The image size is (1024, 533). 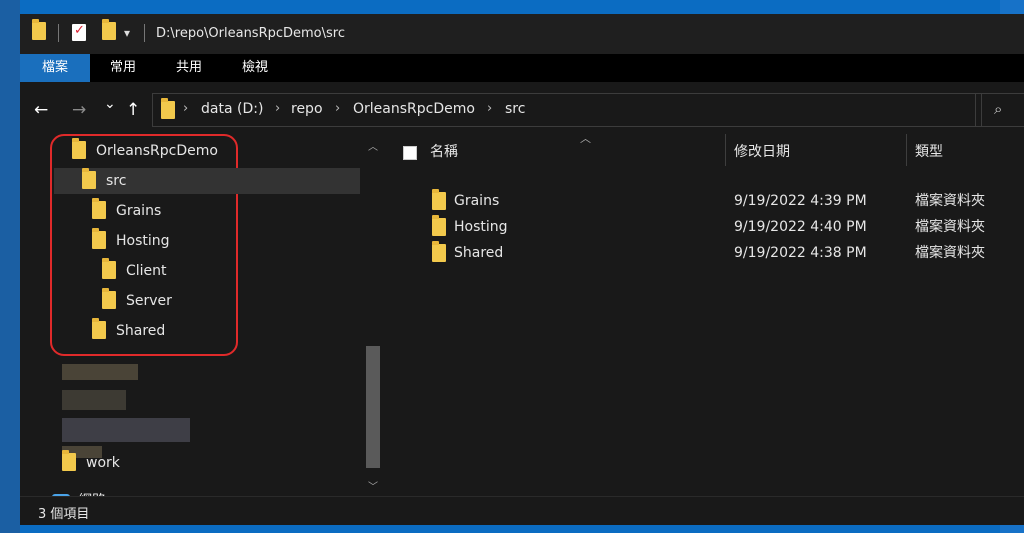 What do you see at coordinates (929, 152) in the screenshot?
I see `column-header-type: 類型` at bounding box center [929, 152].